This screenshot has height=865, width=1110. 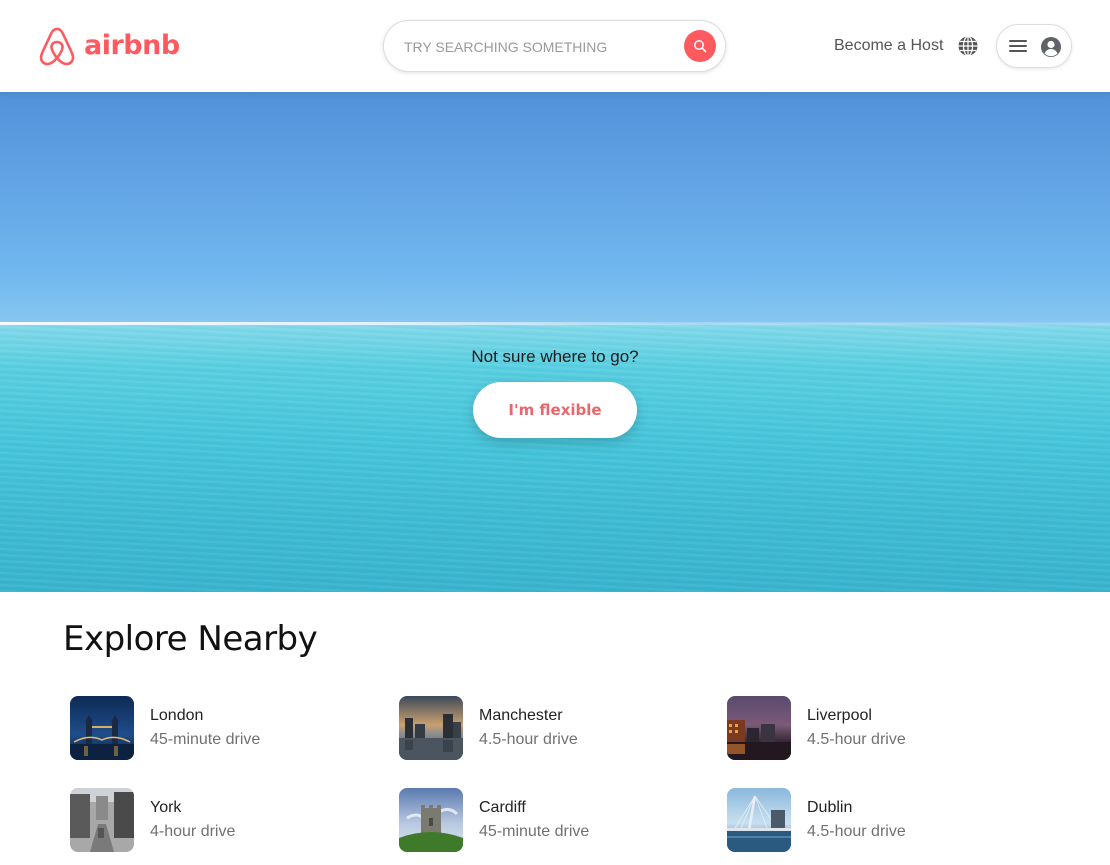 I want to click on liverpool-waterfront-dusk-image, so click(x=759, y=728).